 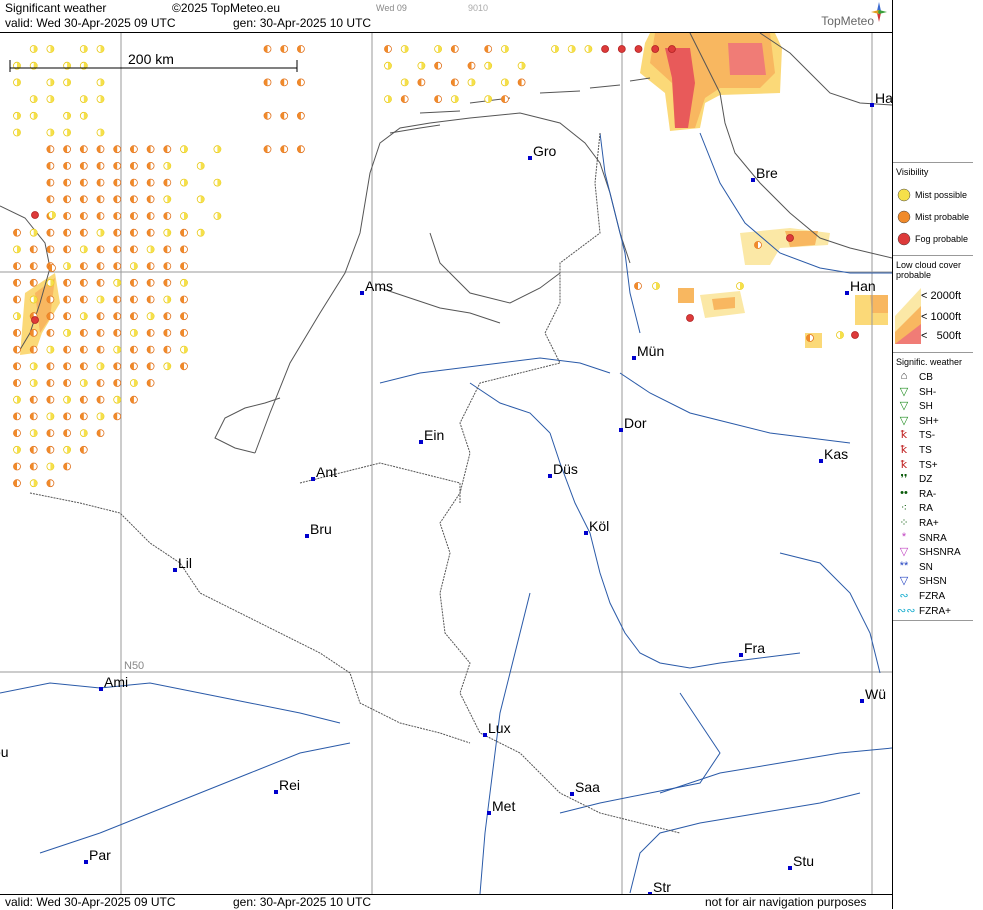 What do you see at coordinates (431, 435) in the screenshot?
I see `city-ein: Ein` at bounding box center [431, 435].